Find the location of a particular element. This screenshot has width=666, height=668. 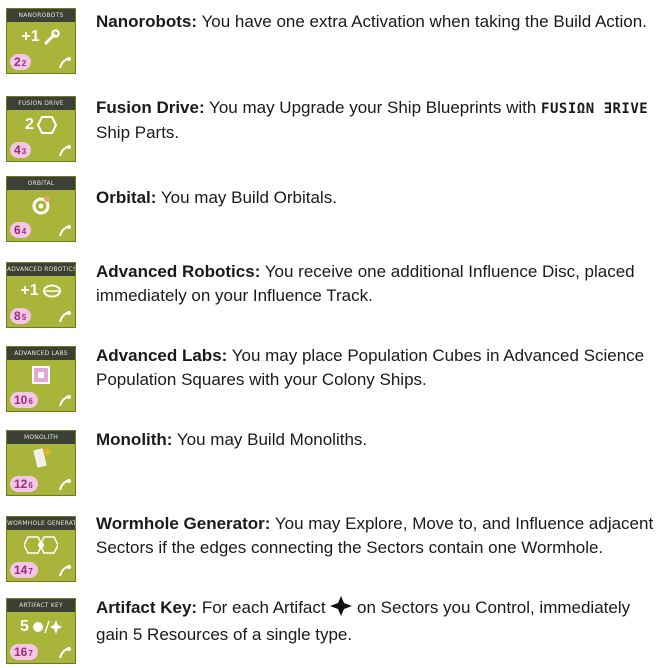

tech-description: Orbital: You may Build Orbitals. is located at coordinates (216, 197).